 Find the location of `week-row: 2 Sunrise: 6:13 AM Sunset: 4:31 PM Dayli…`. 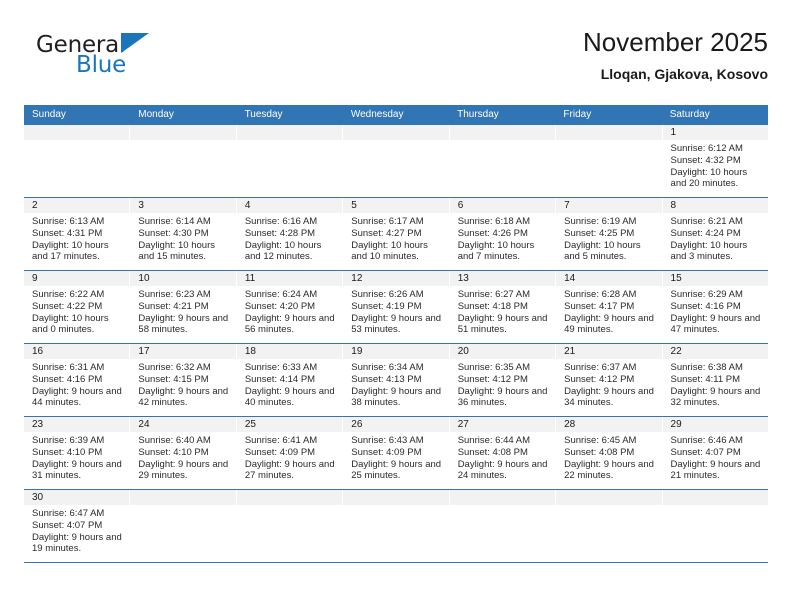

week-row: 2 Sunrise: 6:13 AM Sunset: 4:31 PM Dayli… is located at coordinates (396, 234).